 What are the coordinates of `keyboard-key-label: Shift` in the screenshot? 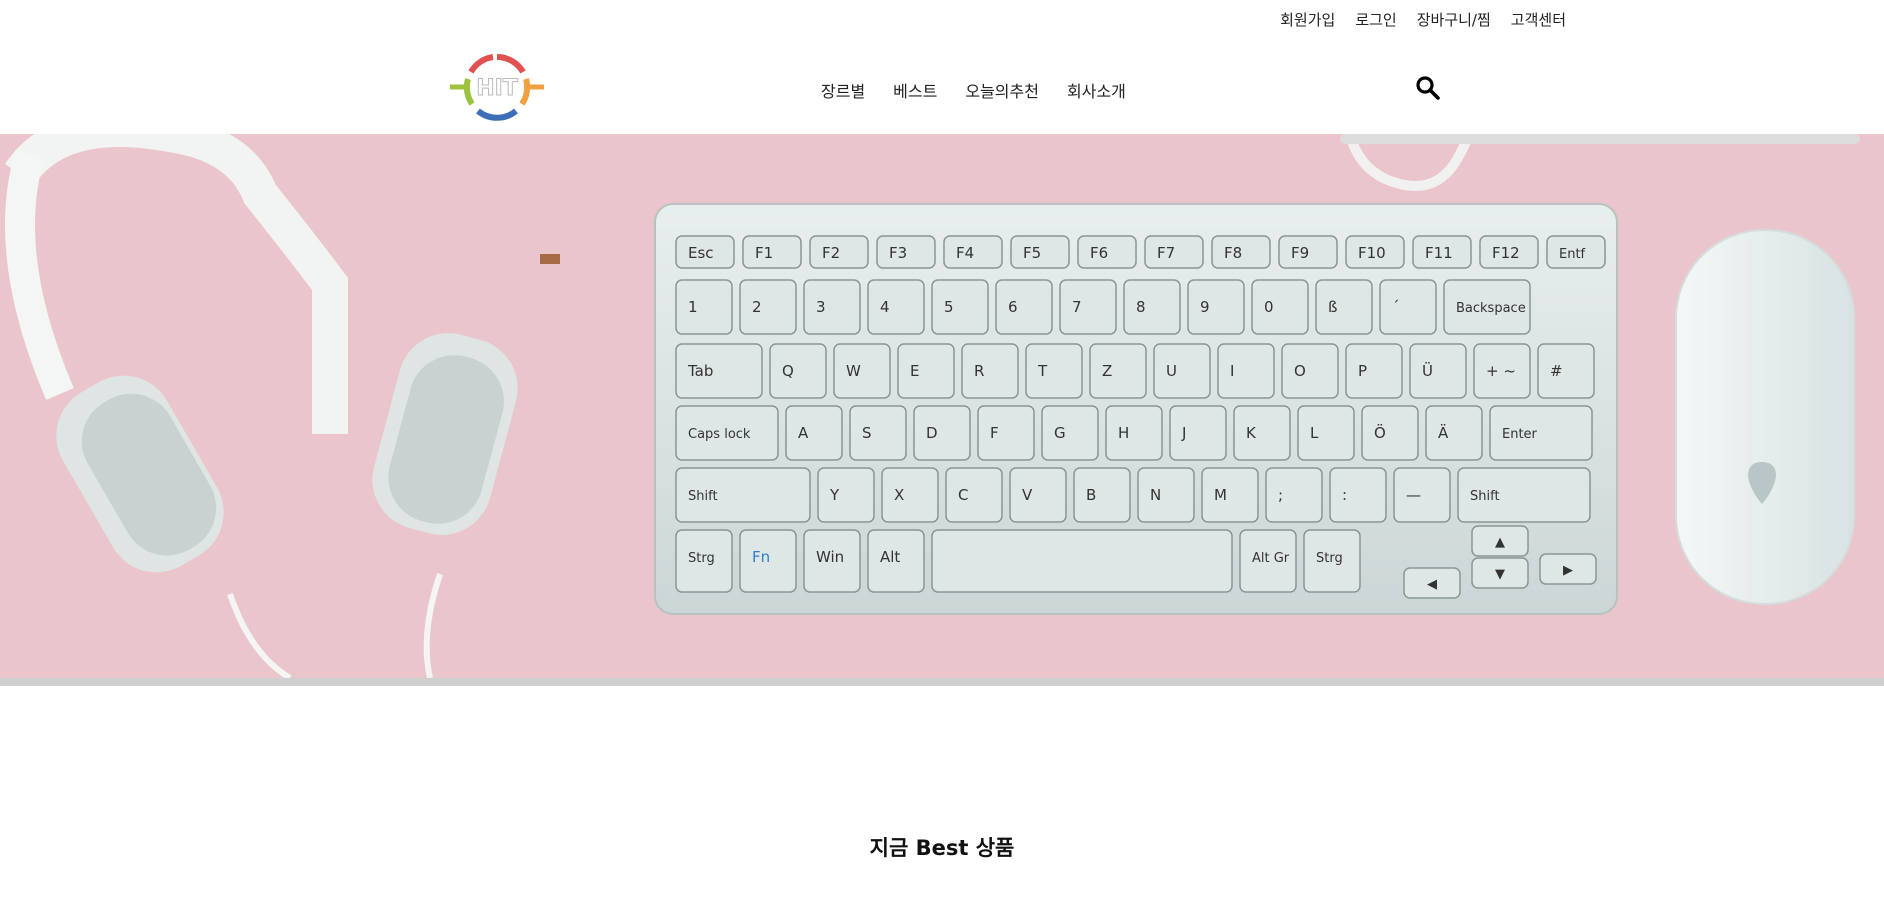 It's located at (703, 496).